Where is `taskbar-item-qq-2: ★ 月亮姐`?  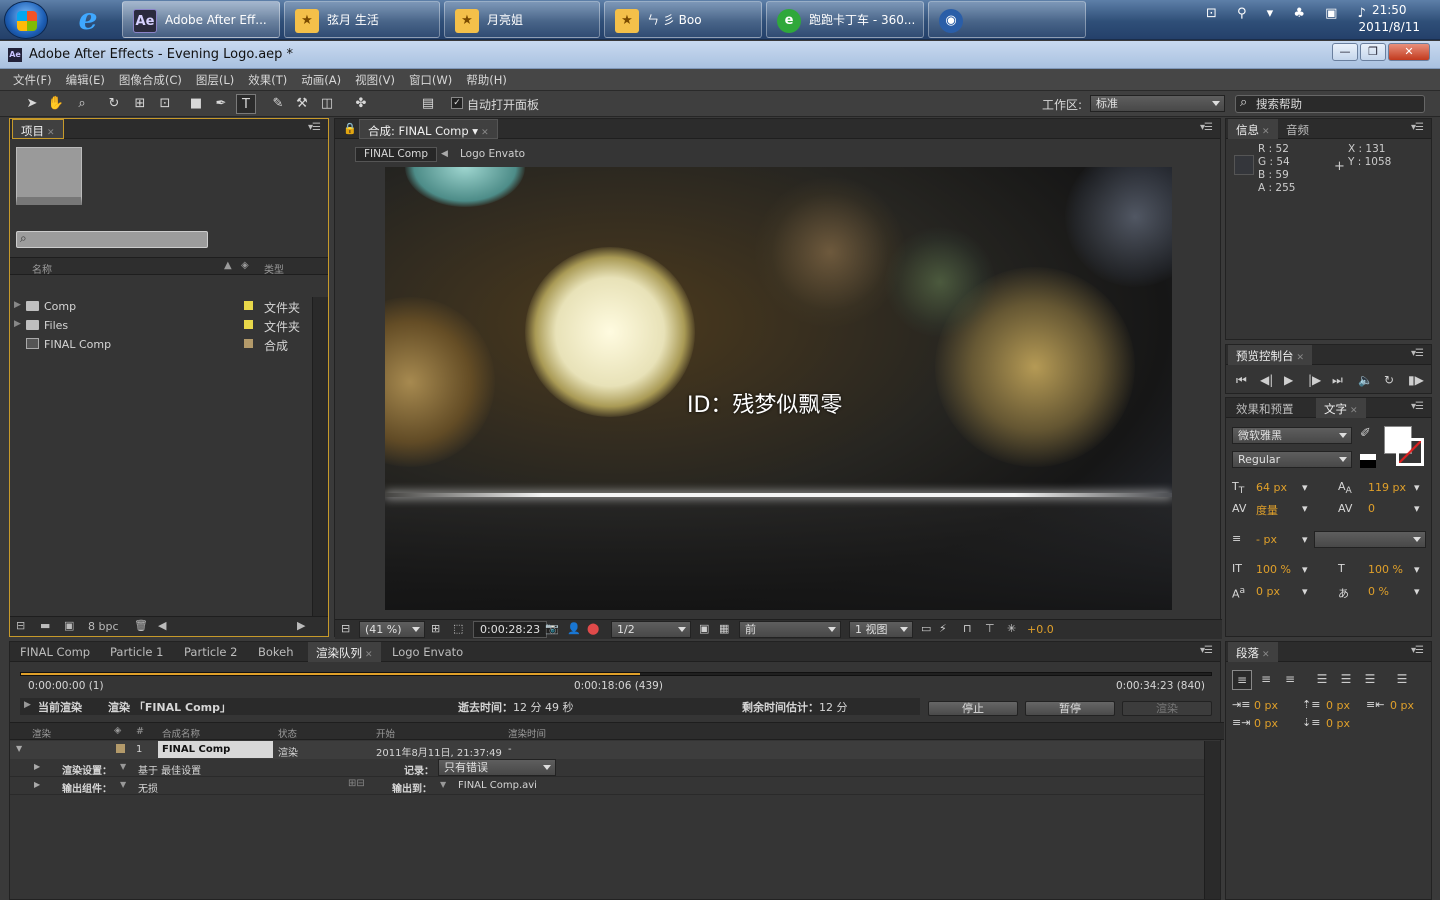
taskbar-item-qq-2: ★ 月亮姐 is located at coordinates (522, 19).